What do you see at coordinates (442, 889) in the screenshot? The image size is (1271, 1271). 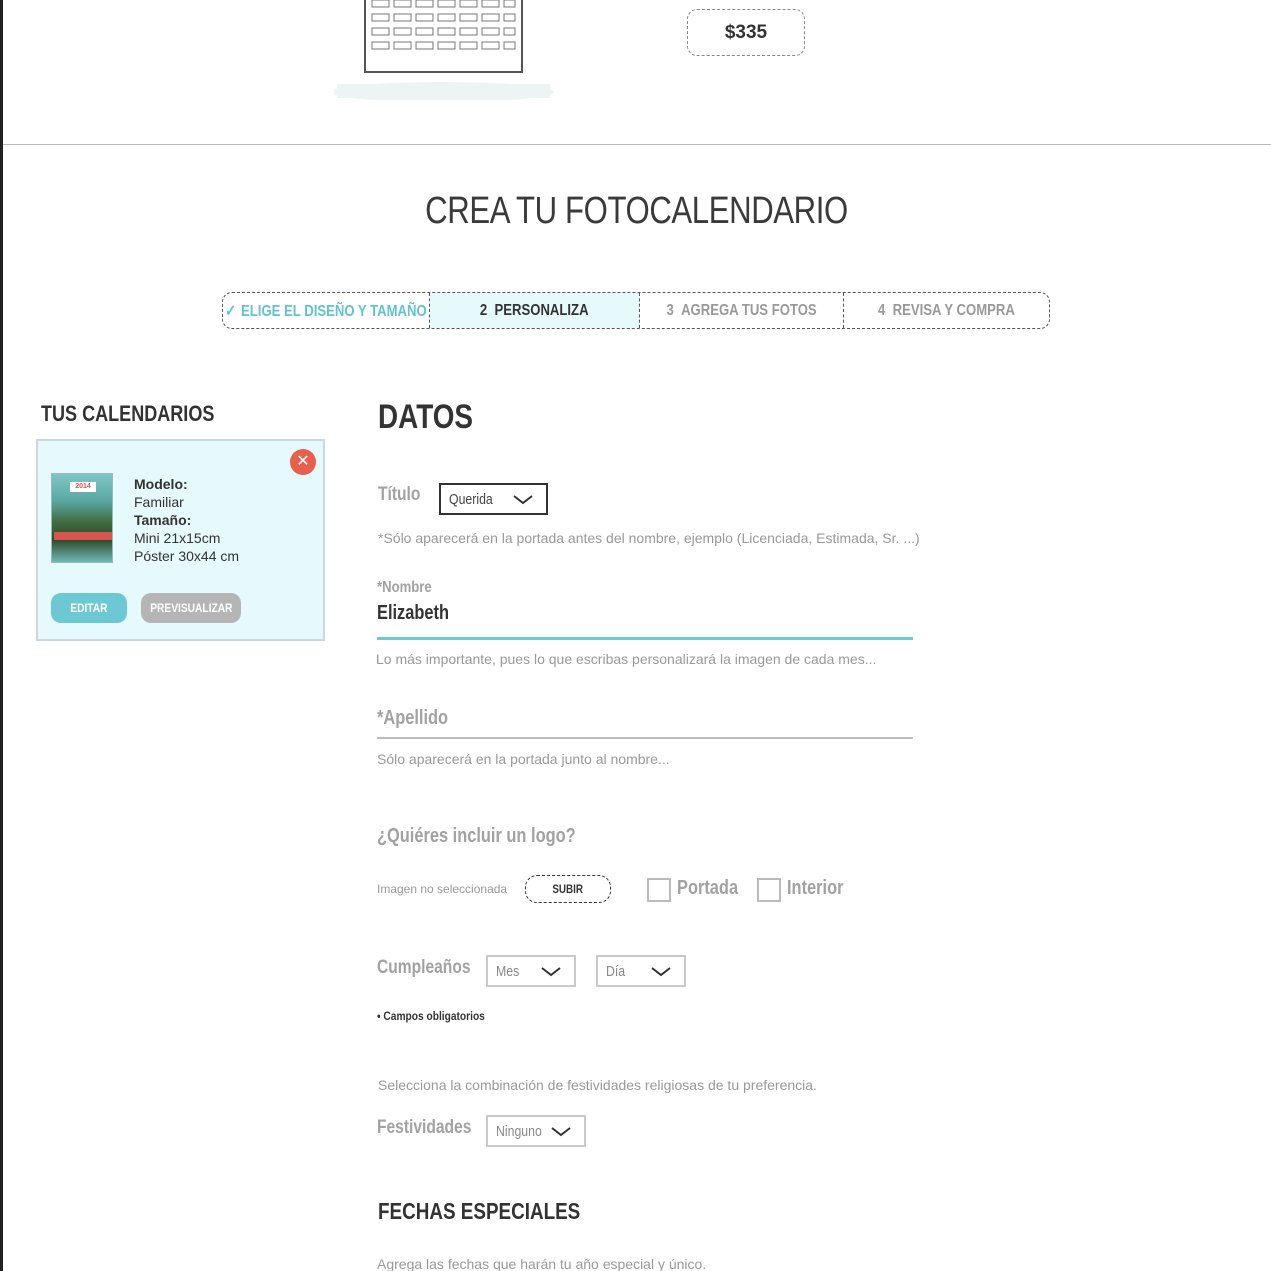 I see `logo-file-status: Imagen no seleccionada` at bounding box center [442, 889].